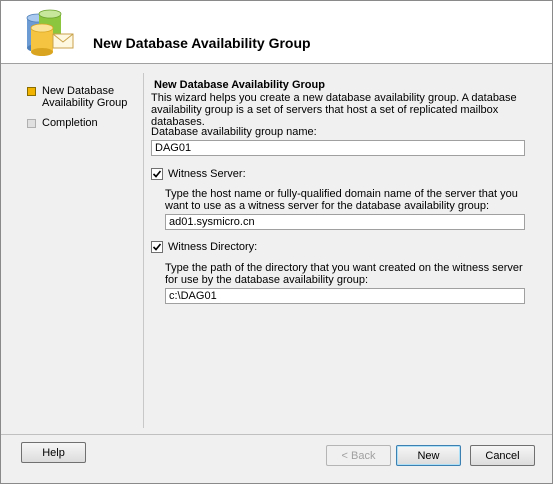  Describe the element at coordinates (276, 434) in the screenshot. I see `footer-divider` at that location.